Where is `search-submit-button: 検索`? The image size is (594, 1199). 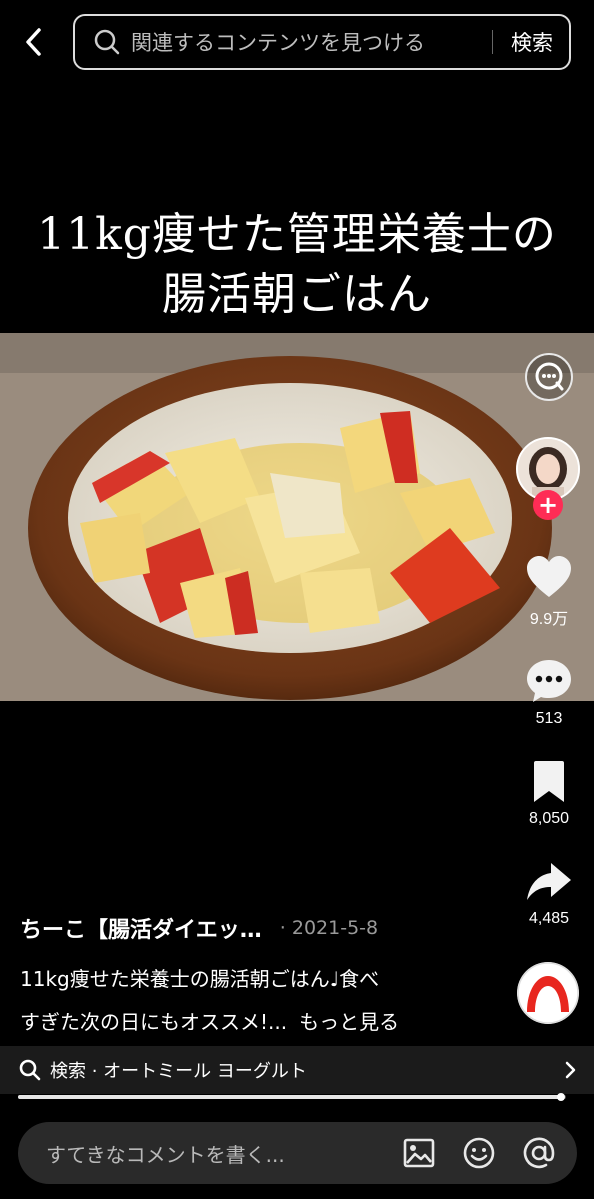 search-submit-button: 検索 is located at coordinates (531, 42).